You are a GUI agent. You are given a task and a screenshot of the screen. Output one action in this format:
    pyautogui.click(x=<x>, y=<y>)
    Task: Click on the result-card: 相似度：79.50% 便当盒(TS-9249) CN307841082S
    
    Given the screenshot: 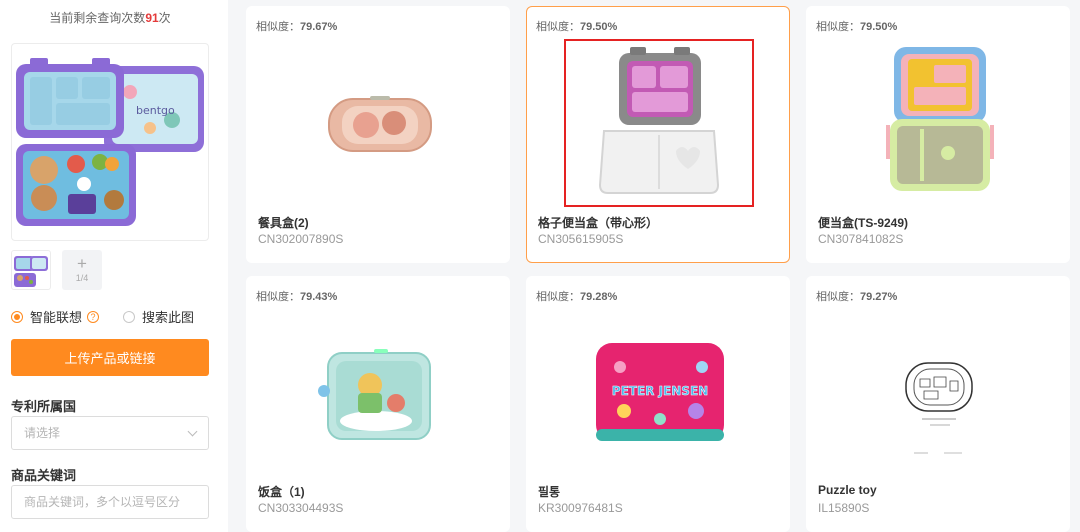 What is the action you would take?
    pyautogui.click(x=938, y=134)
    